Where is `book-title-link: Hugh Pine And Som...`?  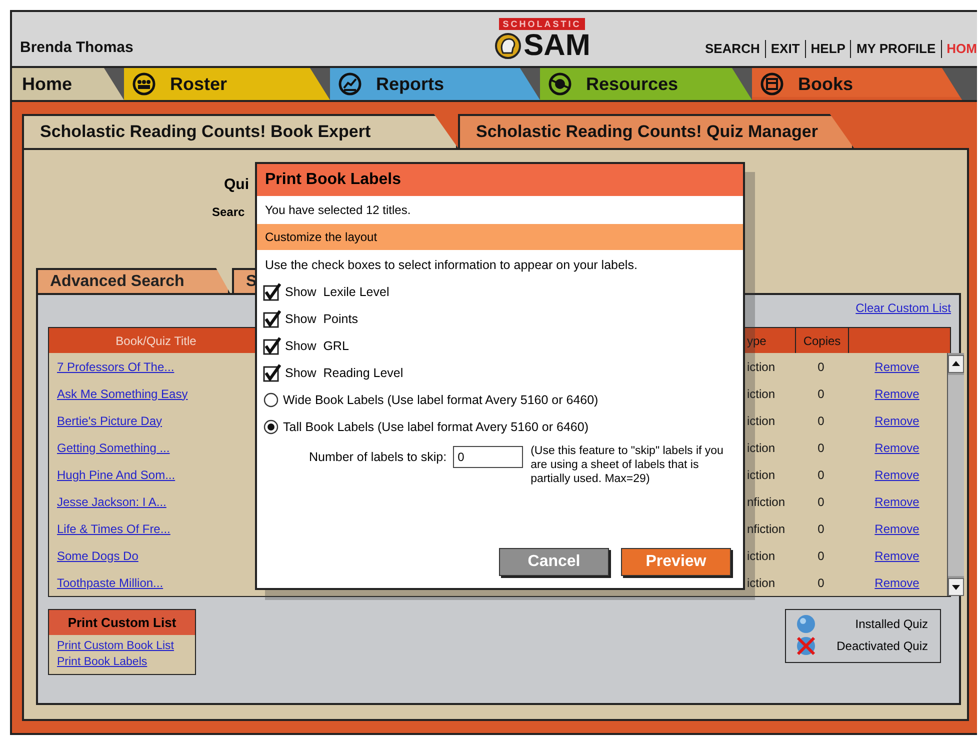
book-title-link: Hugh Pine And Som... is located at coordinates (116, 475).